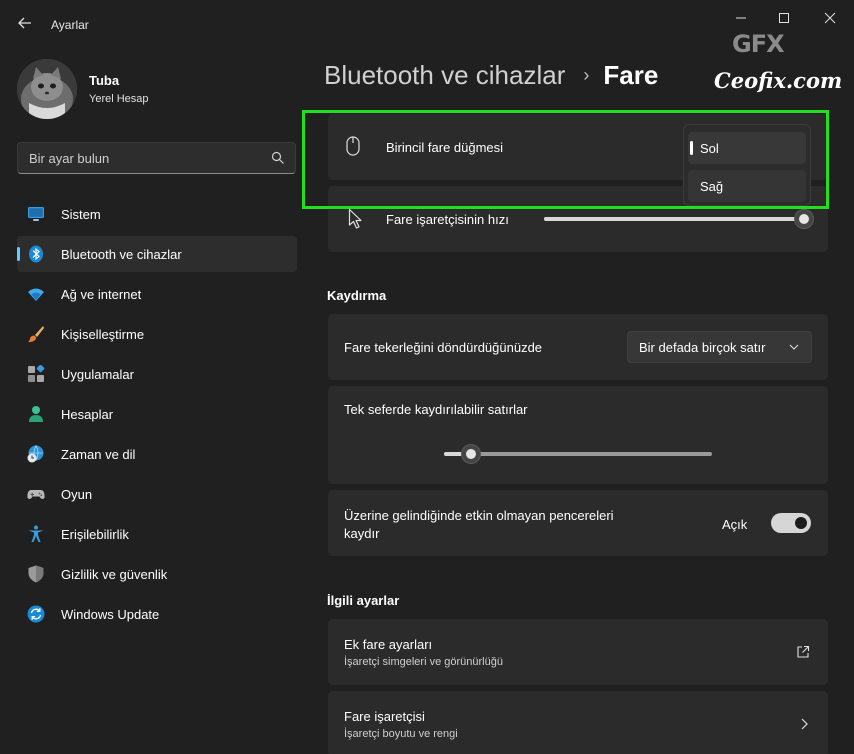 Image resolution: width=854 pixels, height=754 pixels. I want to click on chevron-down-icon, so click(794, 347).